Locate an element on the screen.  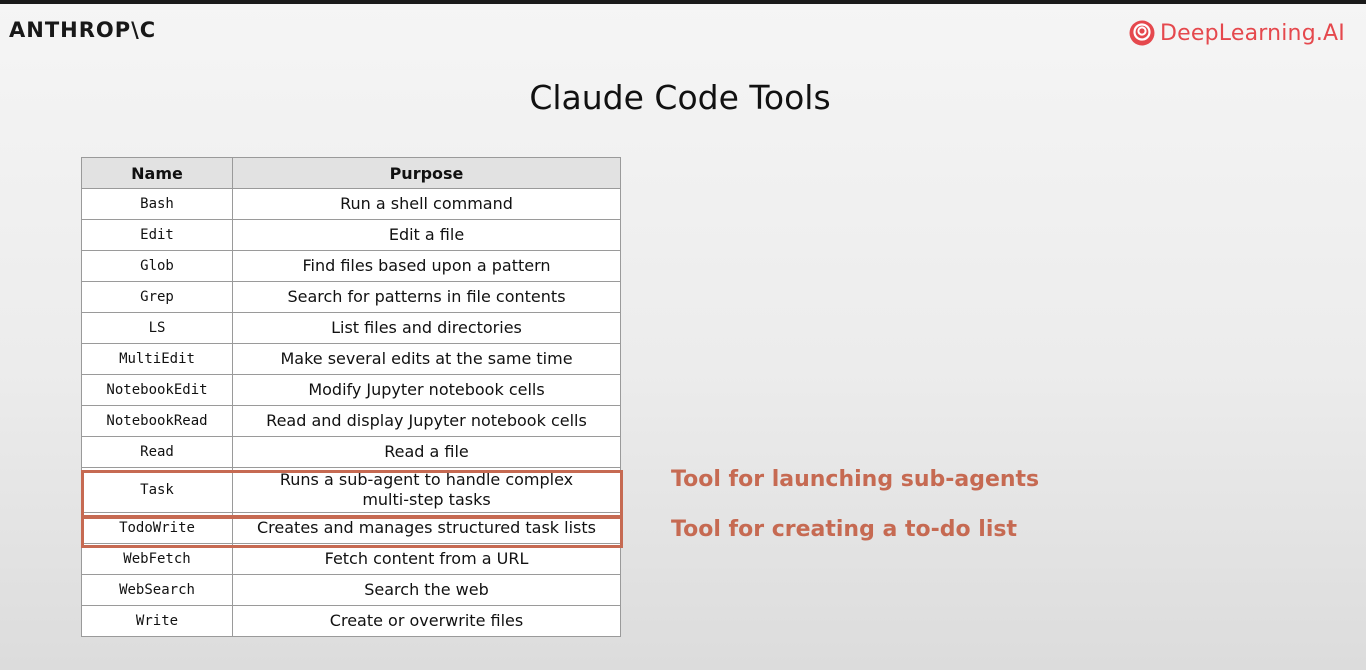
tool-purpose: Find files based upon a pattern is located at coordinates (426, 266).